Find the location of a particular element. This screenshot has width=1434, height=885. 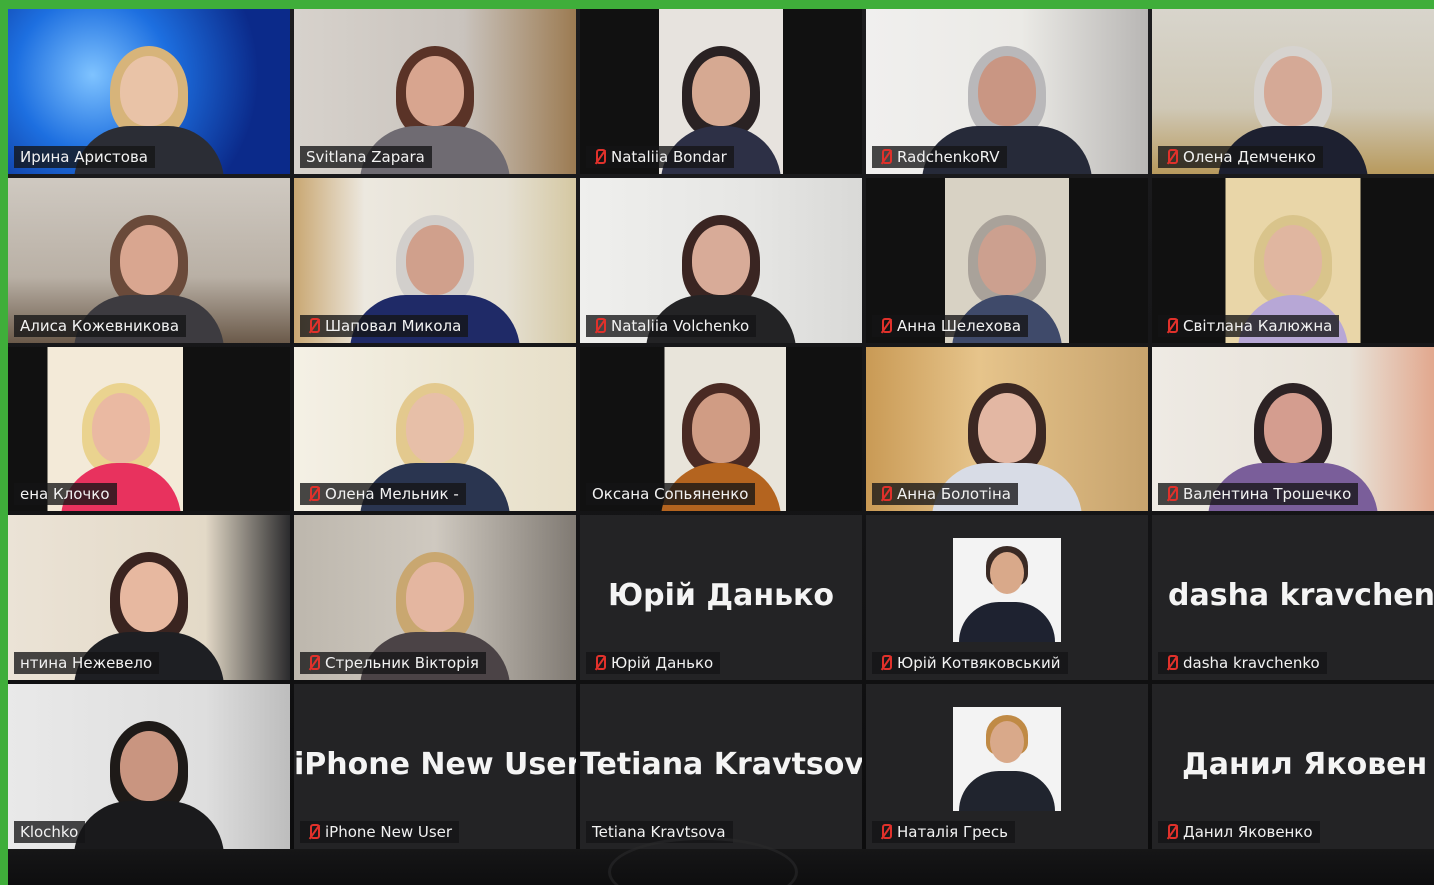

participant-name-tag: dasha kravchenko is located at coordinates (1242, 663).